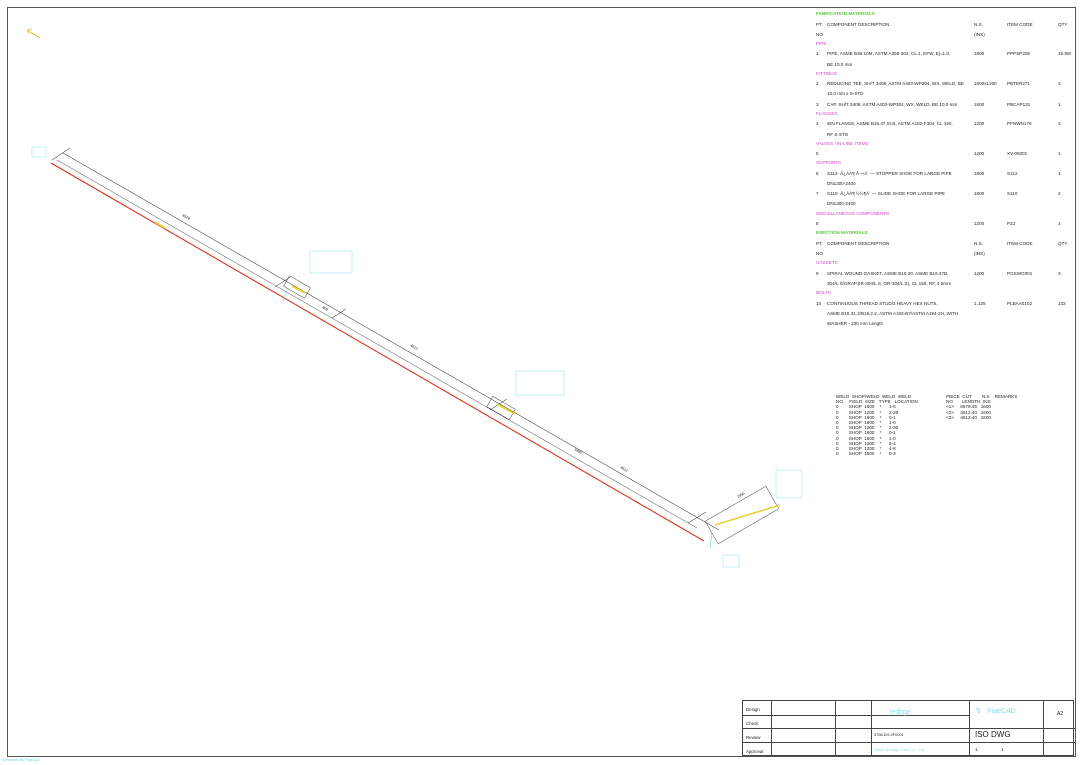 This screenshot has width=1080, height=765. What do you see at coordinates (823, 293) in the screenshot?
I see `bom-category-bolts: BOLTS` at bounding box center [823, 293].